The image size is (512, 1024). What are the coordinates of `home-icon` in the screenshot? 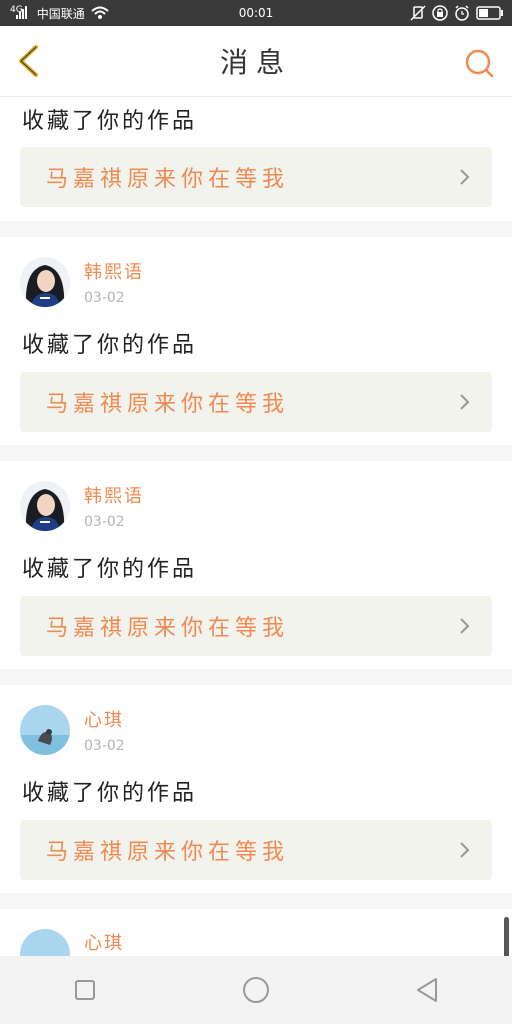 It's located at (255, 990).